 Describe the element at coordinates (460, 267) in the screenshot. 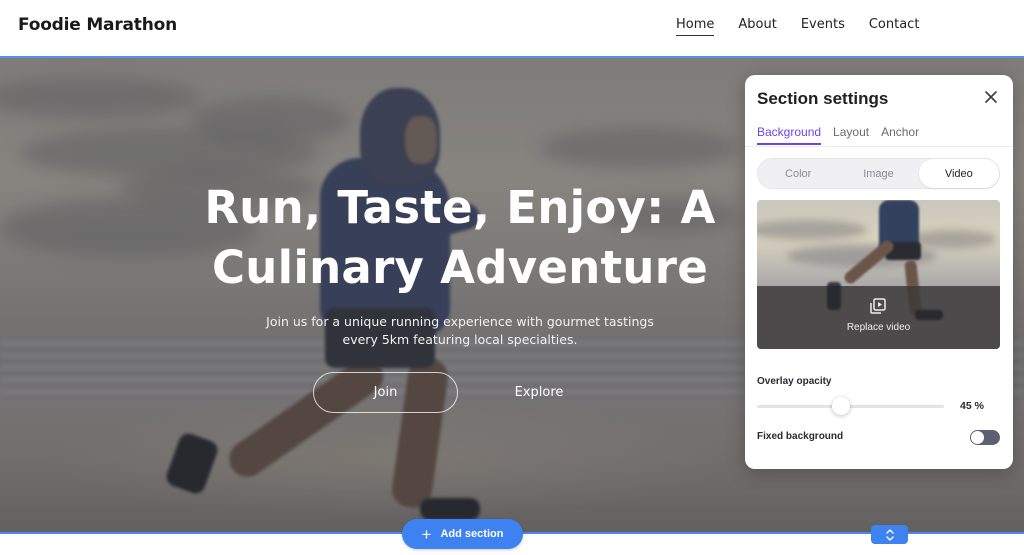

I see `hero-title-line-2: Culinary Adventure` at that location.